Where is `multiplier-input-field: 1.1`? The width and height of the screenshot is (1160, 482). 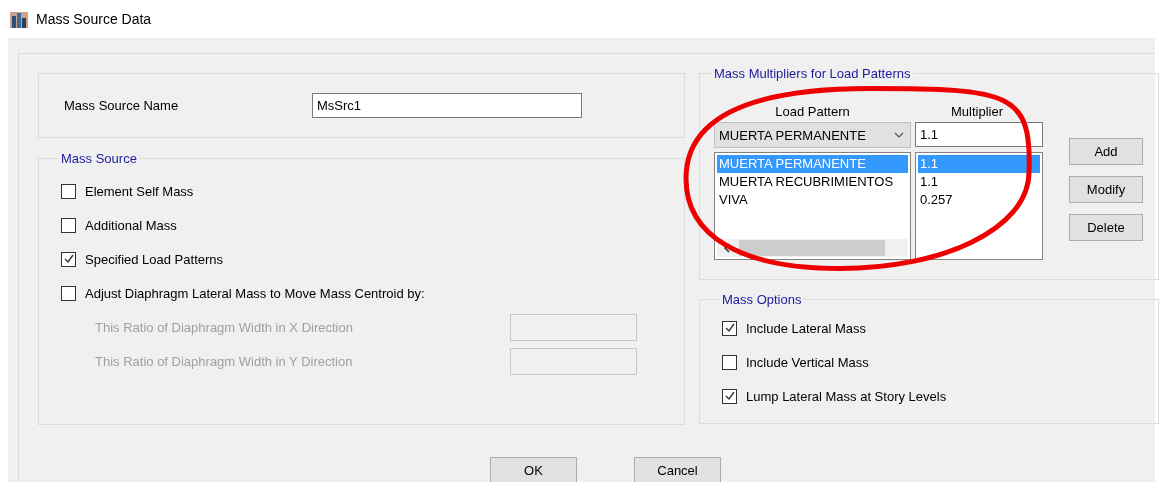
multiplier-input-field: 1.1 is located at coordinates (979, 134).